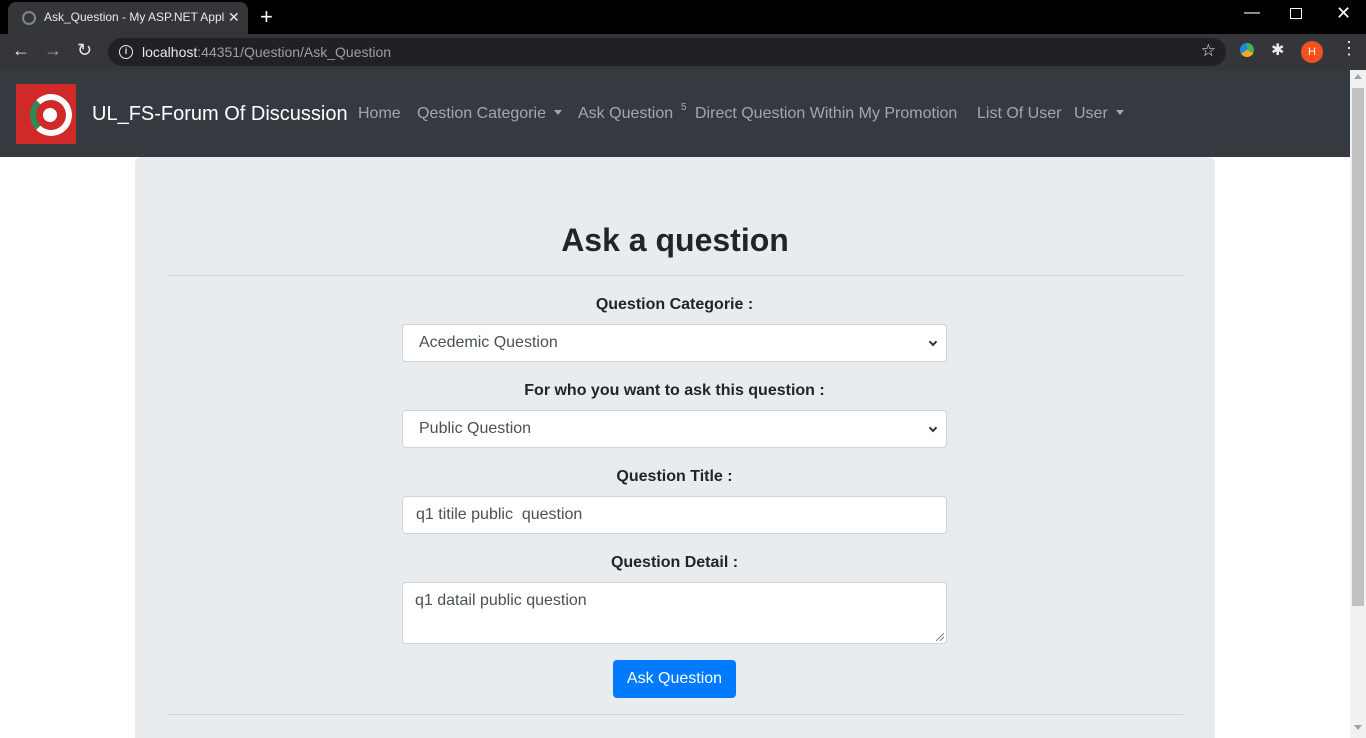  Describe the element at coordinates (488, 342) in the screenshot. I see `category-selected-value: Acedemic Question` at that location.